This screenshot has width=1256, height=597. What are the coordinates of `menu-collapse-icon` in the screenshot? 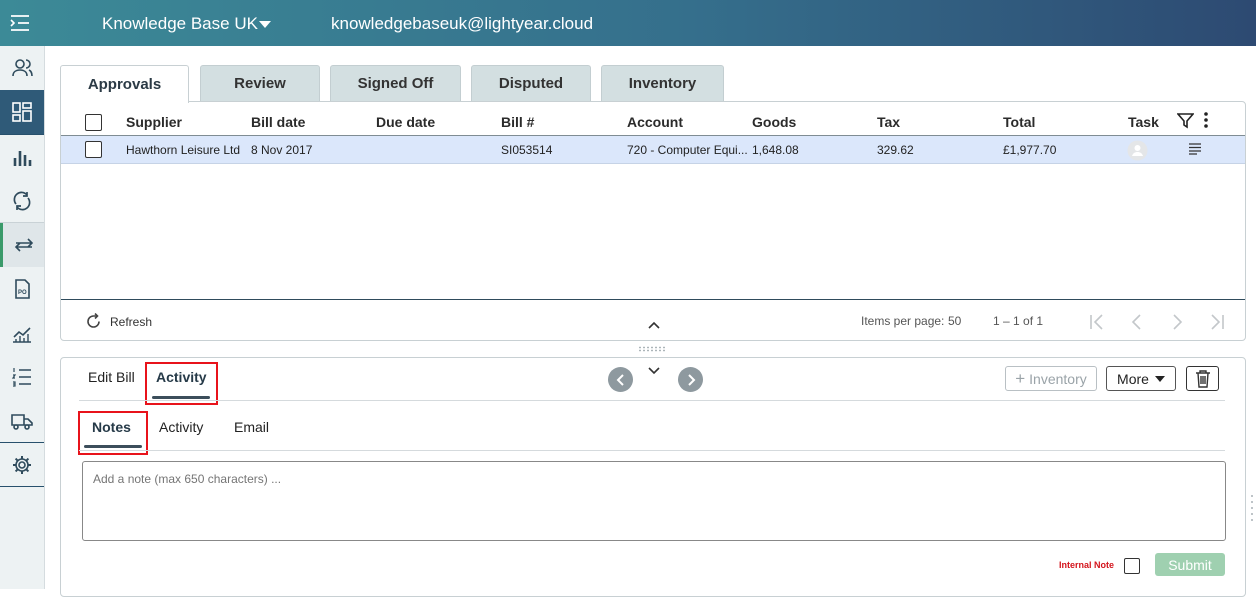 It's located at (20, 23).